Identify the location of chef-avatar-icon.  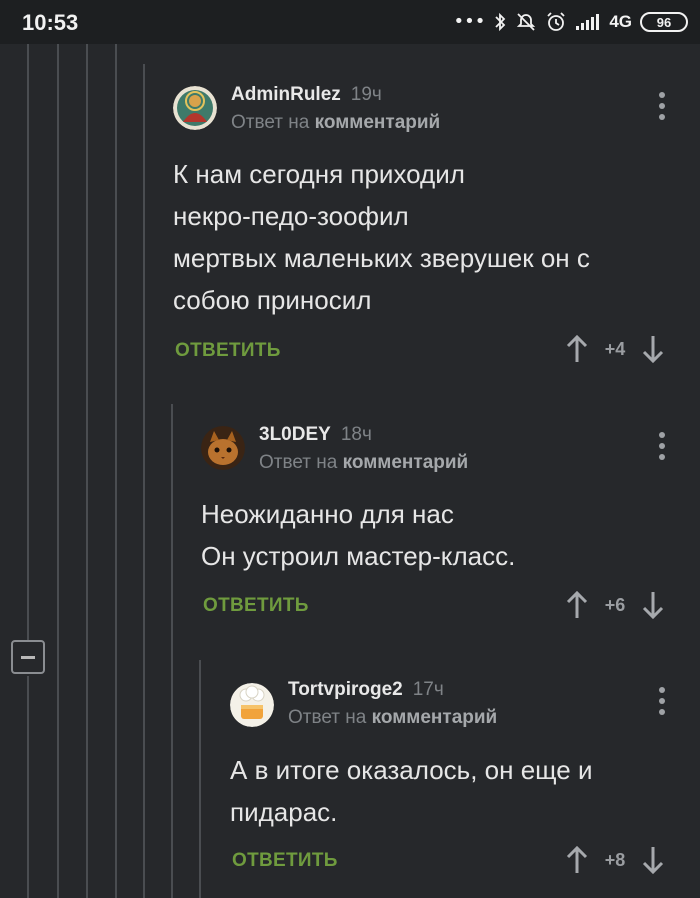
(252, 705).